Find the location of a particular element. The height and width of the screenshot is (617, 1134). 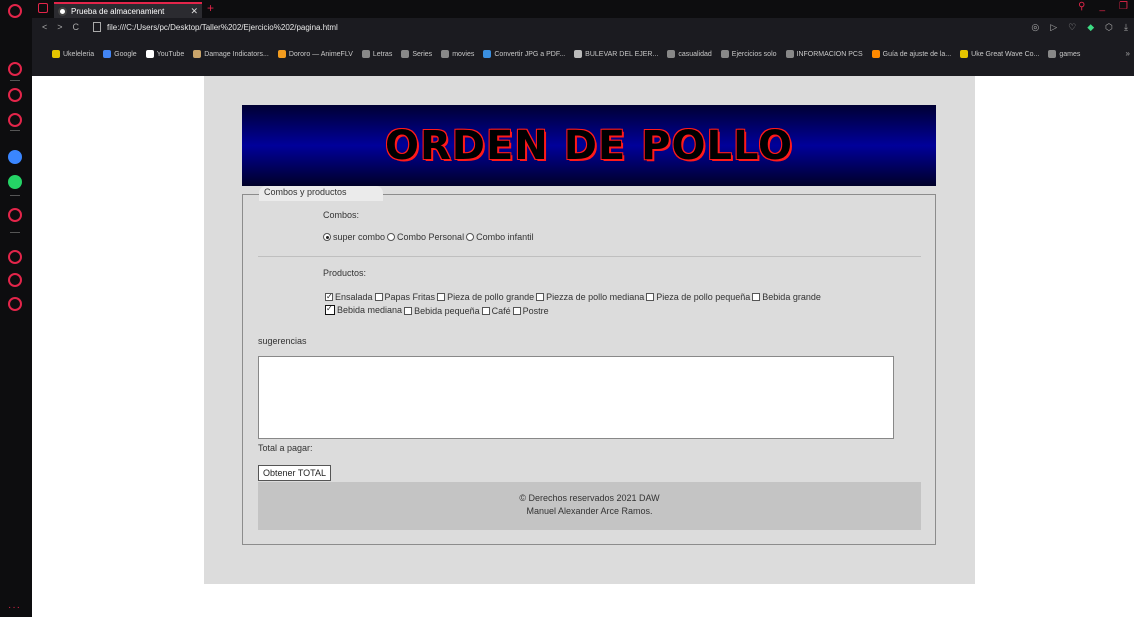

bookmark-item: INFORMACION PCS is located at coordinates (824, 54).